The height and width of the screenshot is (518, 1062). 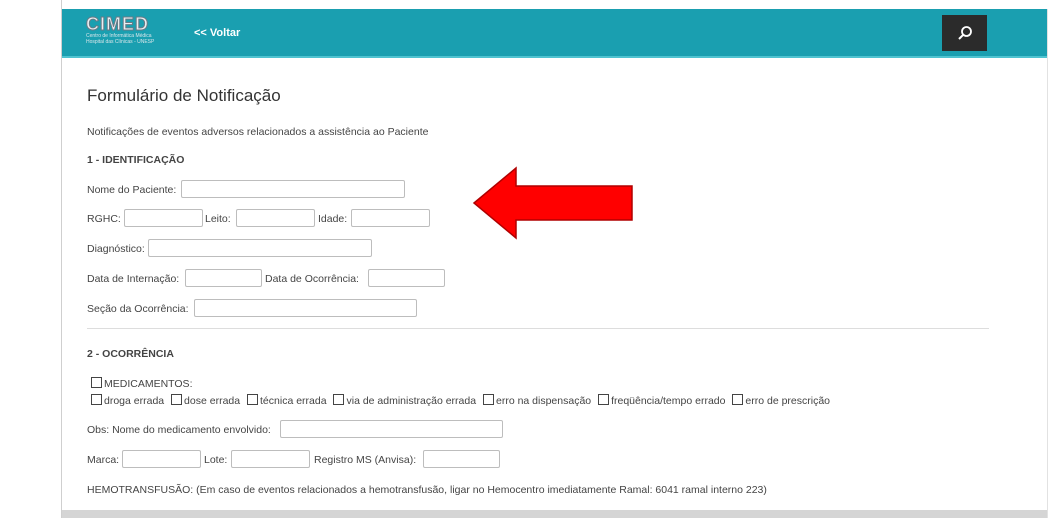 I want to click on registro-ms-input, so click(x=461, y=459).